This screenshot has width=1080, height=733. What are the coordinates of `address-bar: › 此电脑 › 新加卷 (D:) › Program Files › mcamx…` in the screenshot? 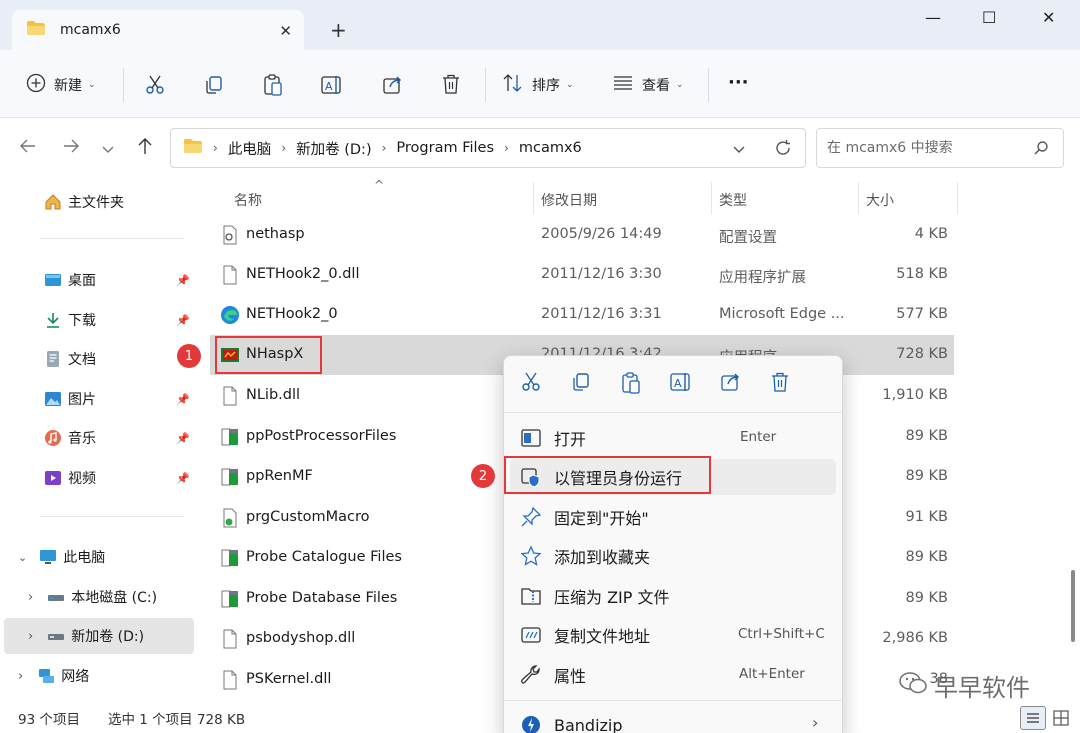 It's located at (488, 148).